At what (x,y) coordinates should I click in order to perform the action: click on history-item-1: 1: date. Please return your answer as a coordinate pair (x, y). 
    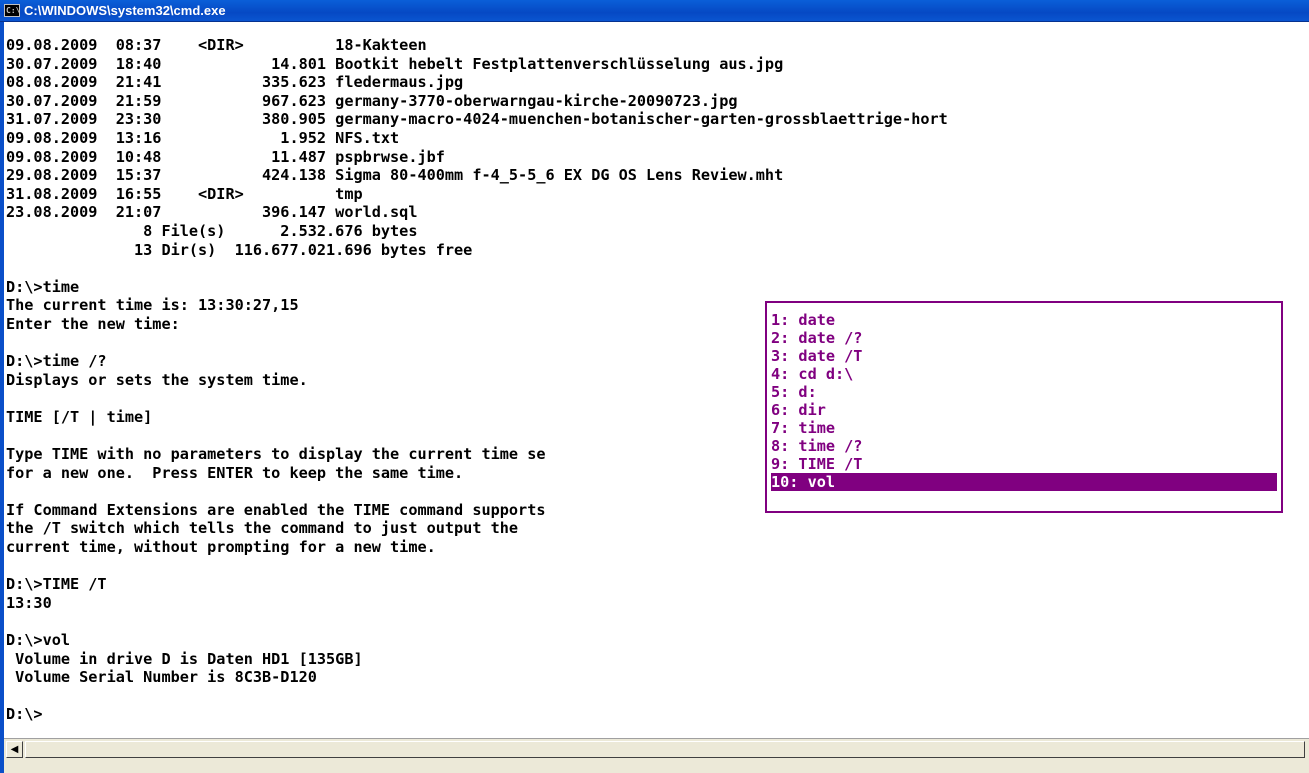
    Looking at the image, I should click on (1024, 320).